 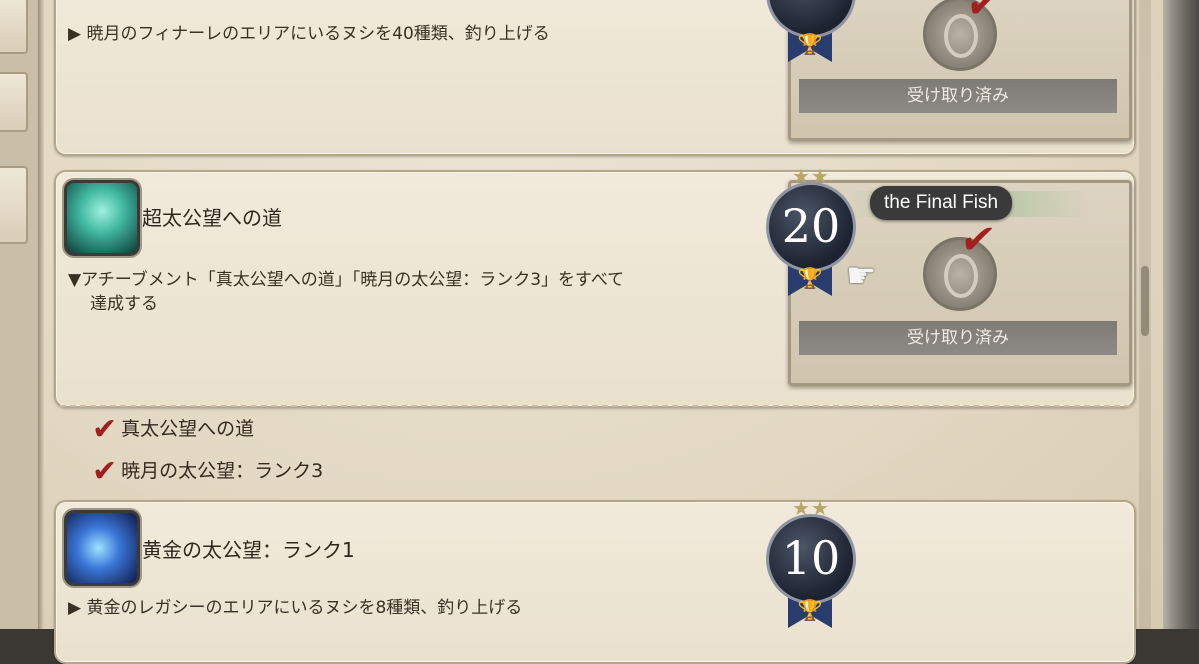 What do you see at coordinates (811, 559) in the screenshot?
I see `achievement-points: 10` at bounding box center [811, 559].